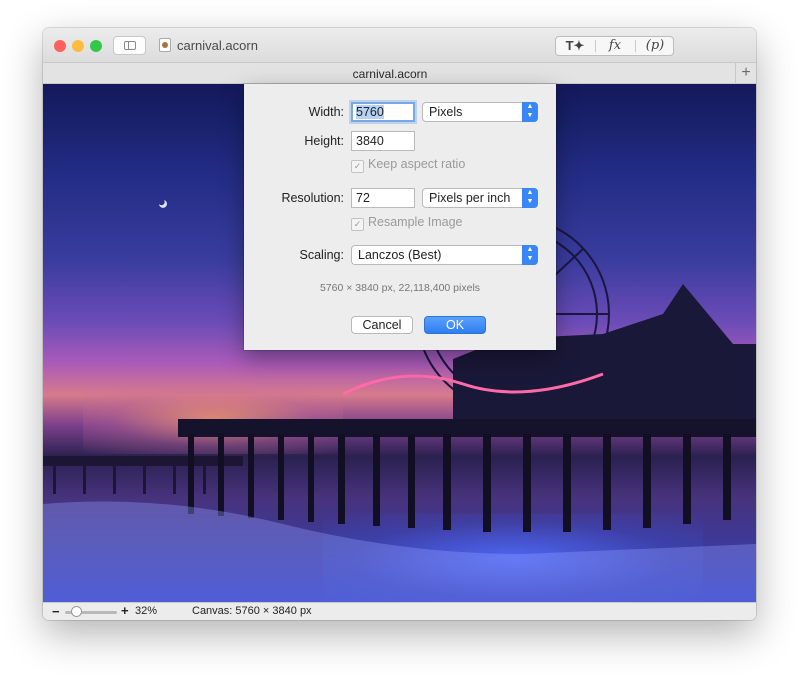 The image size is (800, 680). I want to click on pier-deck, so click(467, 428).